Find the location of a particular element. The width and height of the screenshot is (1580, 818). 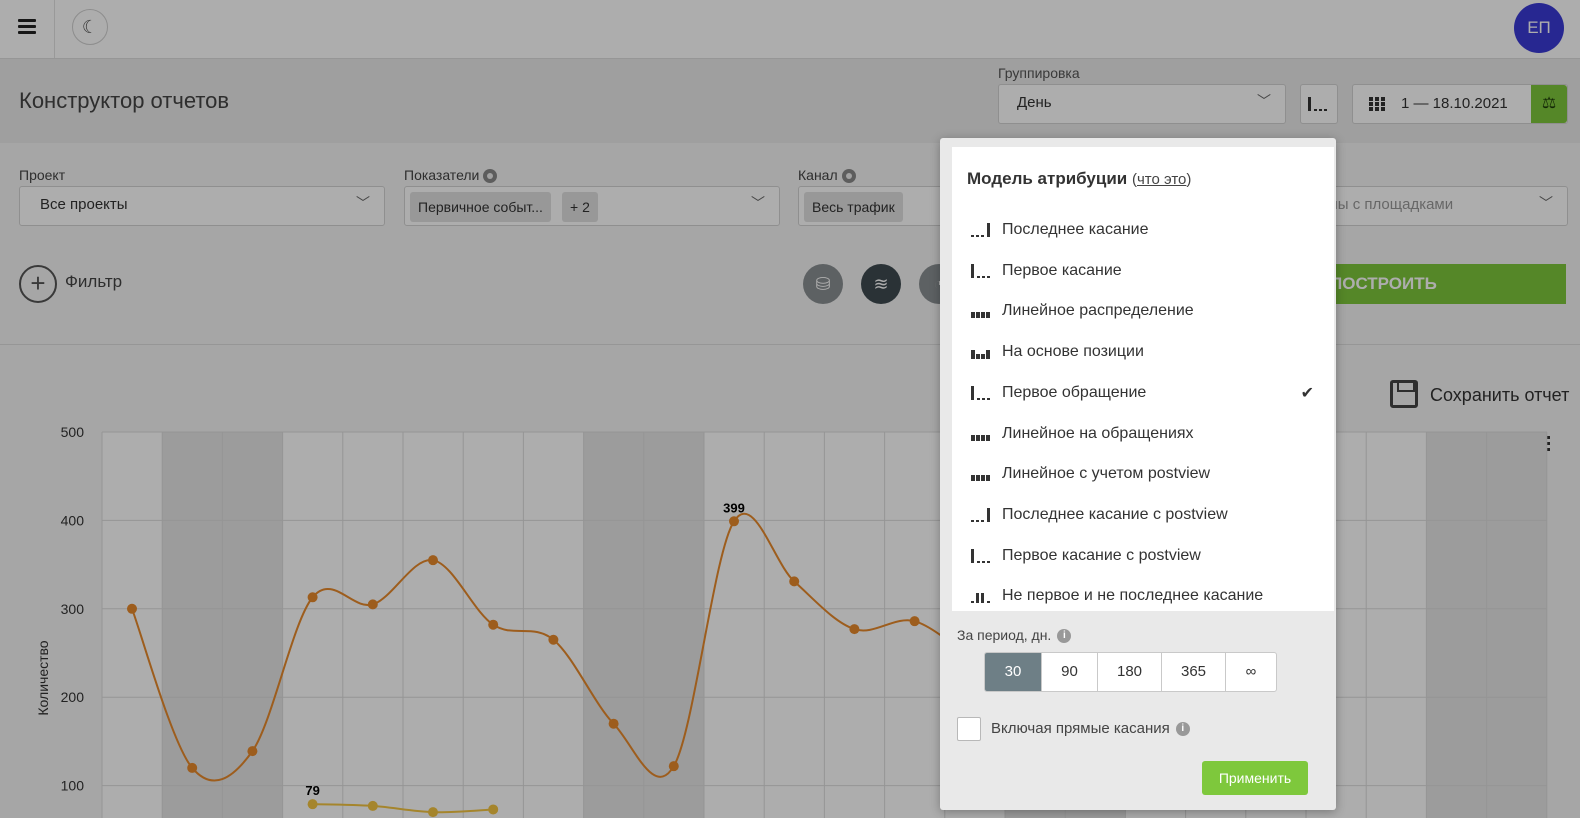

attribution-option-label: Не первое и не последнее касание is located at coordinates (1133, 596).